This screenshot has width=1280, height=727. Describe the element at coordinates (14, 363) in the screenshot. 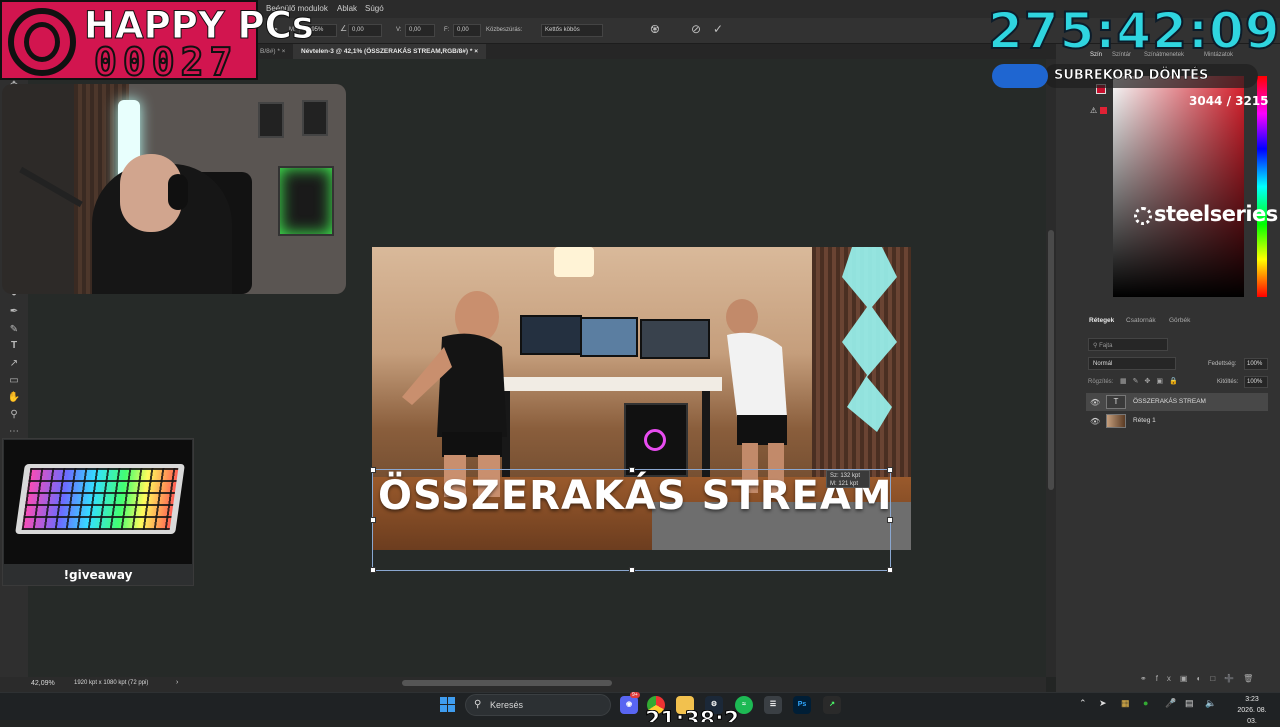

I see `path-selection-icon: ↗` at that location.